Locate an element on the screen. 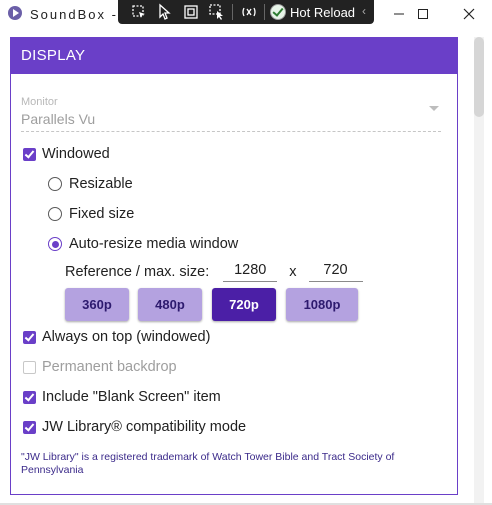 The image size is (492, 505). resolution-720p-button: 720p is located at coordinates (244, 304).